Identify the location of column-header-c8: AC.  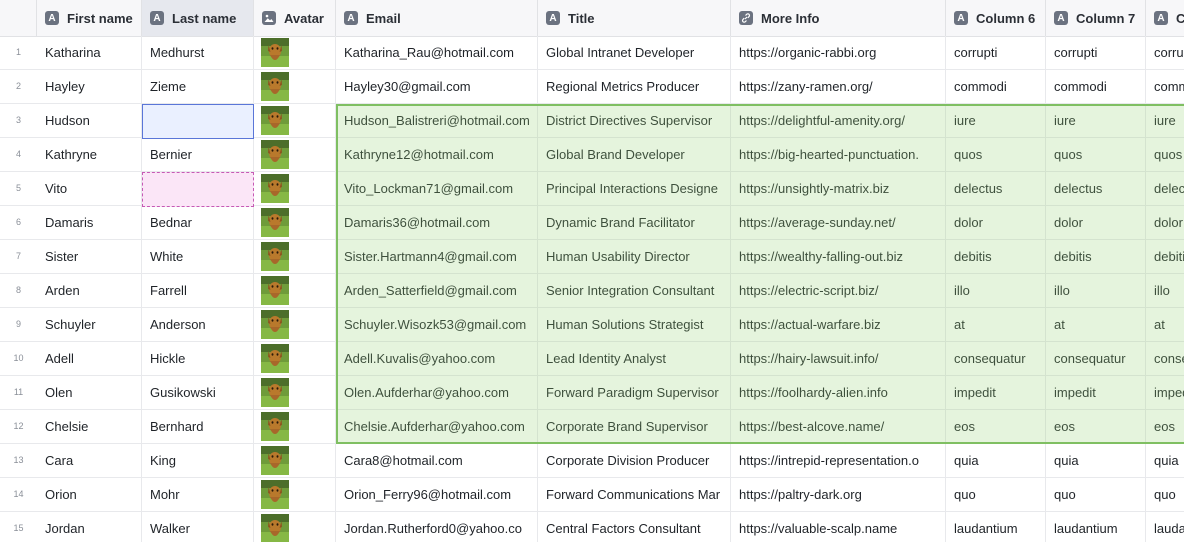
(1165, 18).